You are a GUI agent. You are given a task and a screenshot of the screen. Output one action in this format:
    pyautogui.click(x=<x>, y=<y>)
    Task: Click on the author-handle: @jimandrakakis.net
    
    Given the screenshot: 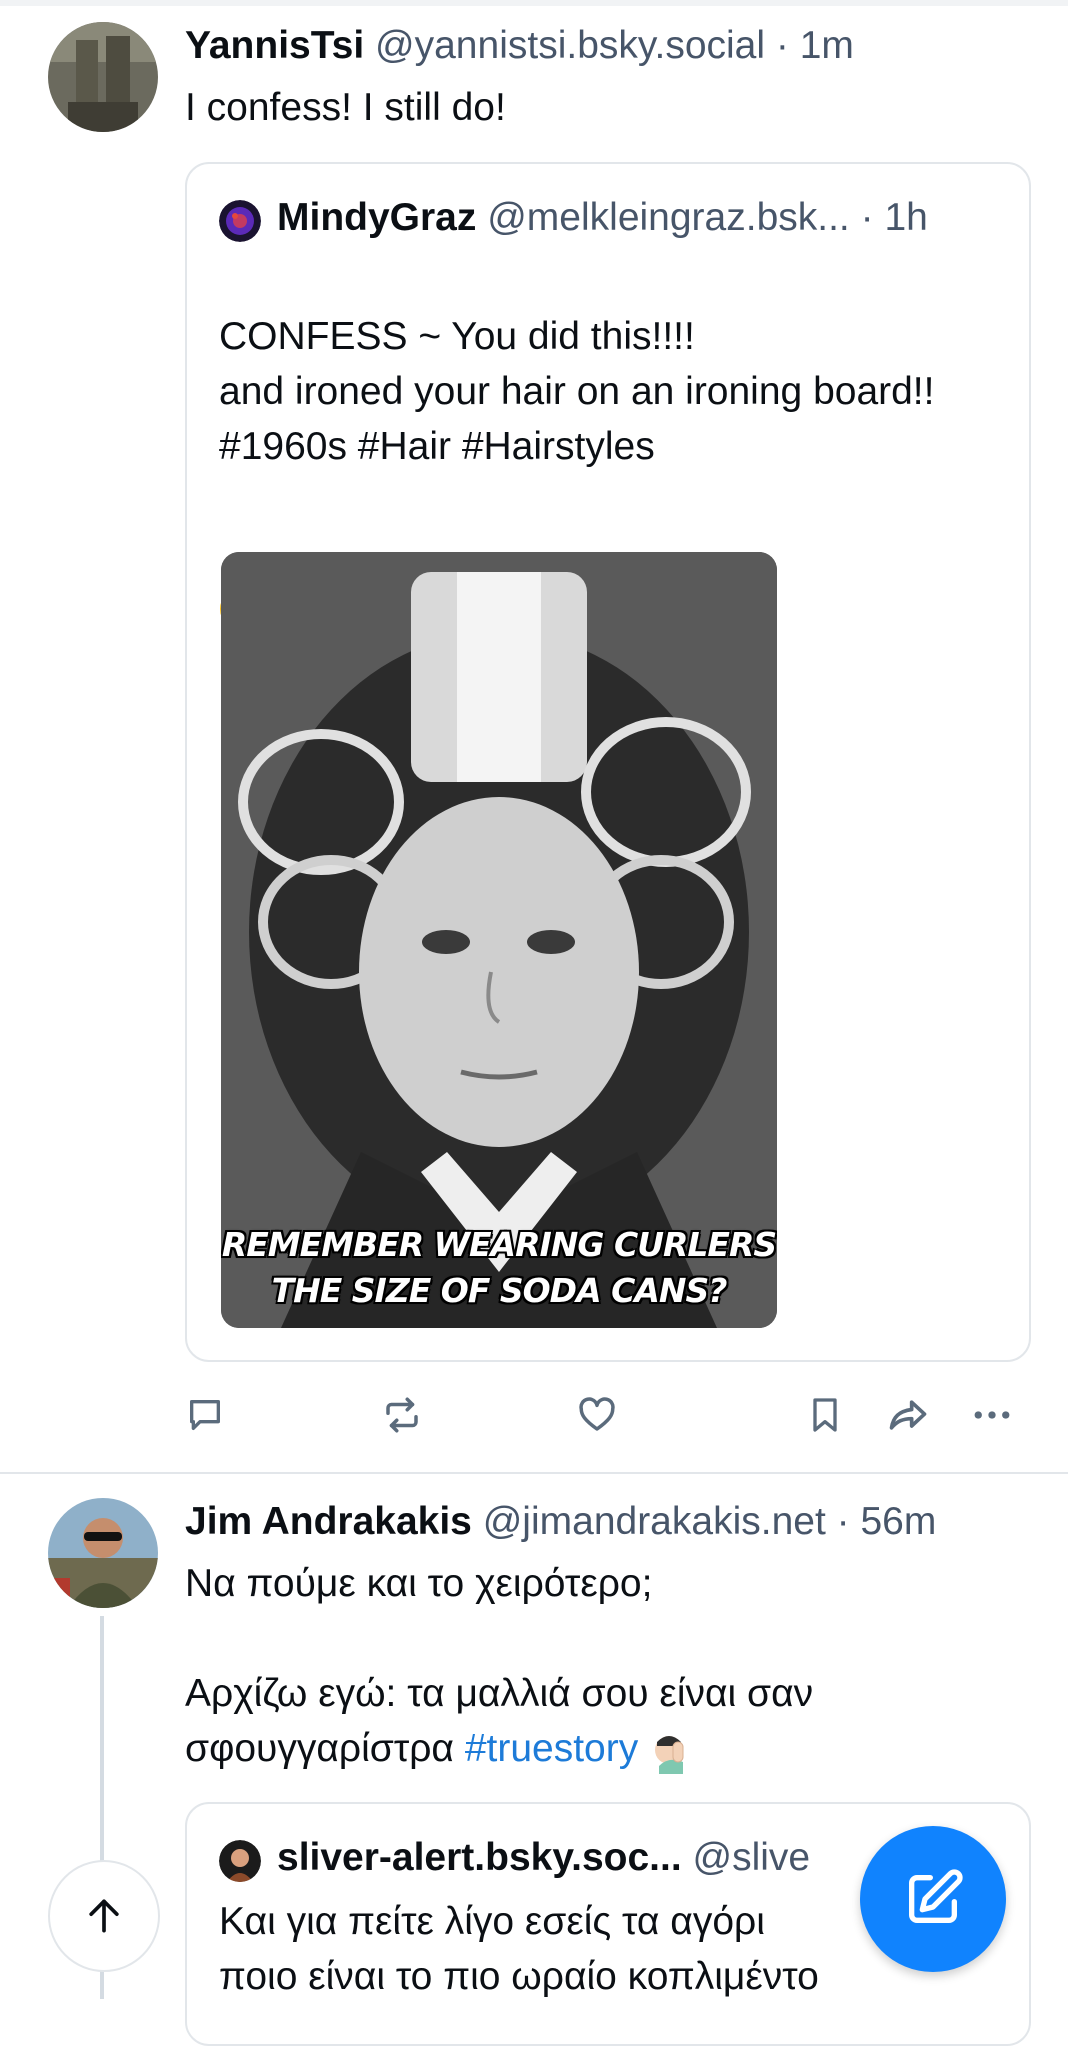 What is the action you would take?
    pyautogui.click(x=654, y=1521)
    